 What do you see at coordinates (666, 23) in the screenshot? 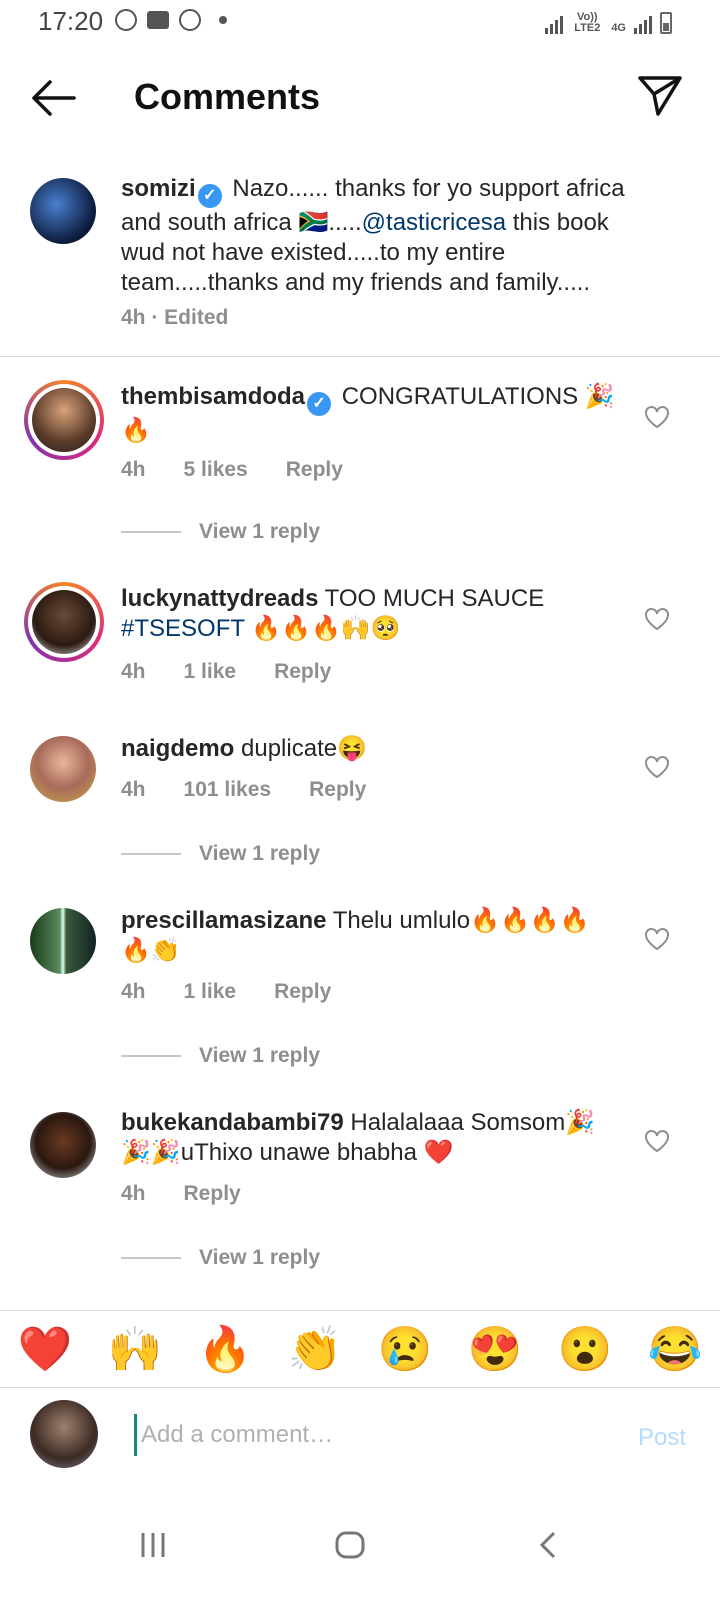
I see `battery-icon` at bounding box center [666, 23].